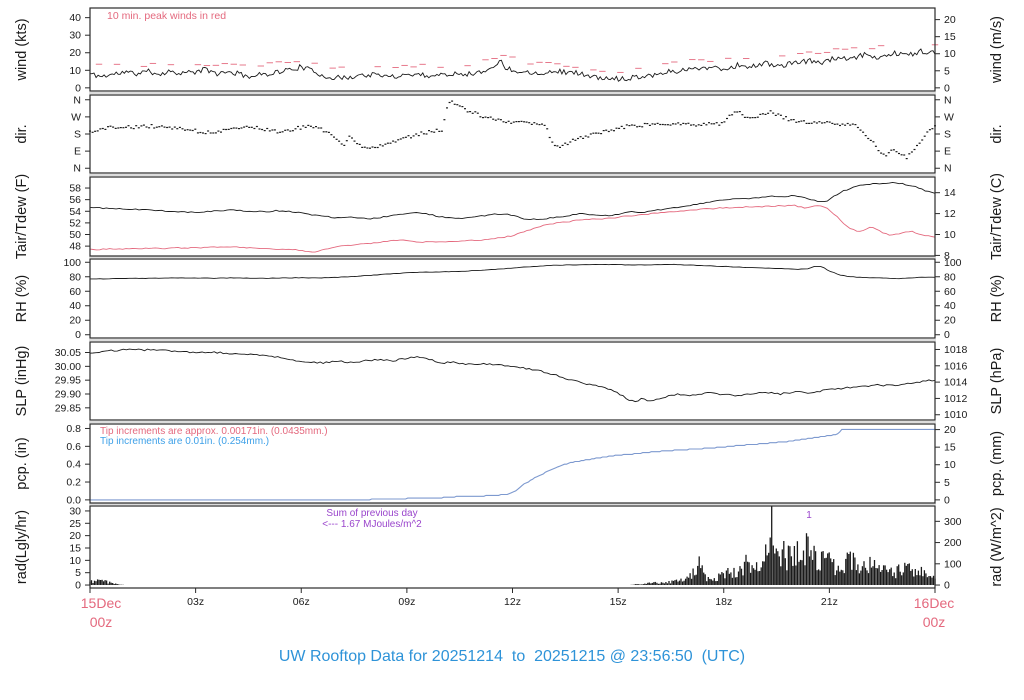 Image resolution: width=1024 pixels, height=700 pixels. What do you see at coordinates (77, 135) in the screenshot?
I see `left-tick-label: S` at bounding box center [77, 135].